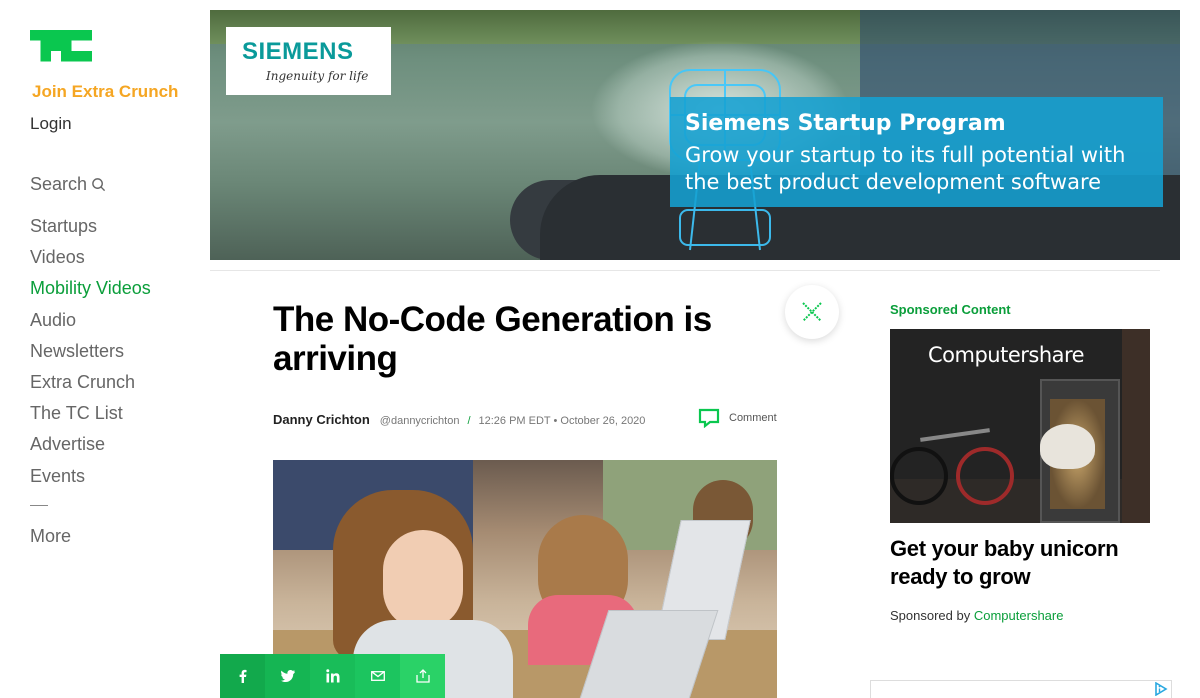 The width and height of the screenshot is (1200, 698). I want to click on nav-item-newsletters: Newsletters, so click(90, 354).